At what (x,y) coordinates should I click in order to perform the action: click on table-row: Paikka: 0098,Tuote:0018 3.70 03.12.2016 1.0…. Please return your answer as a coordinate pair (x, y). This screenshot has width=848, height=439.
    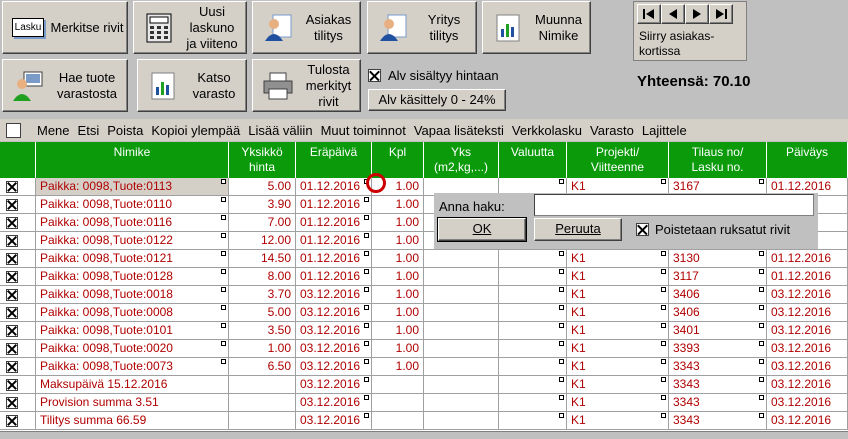
    Looking at the image, I should click on (424, 295).